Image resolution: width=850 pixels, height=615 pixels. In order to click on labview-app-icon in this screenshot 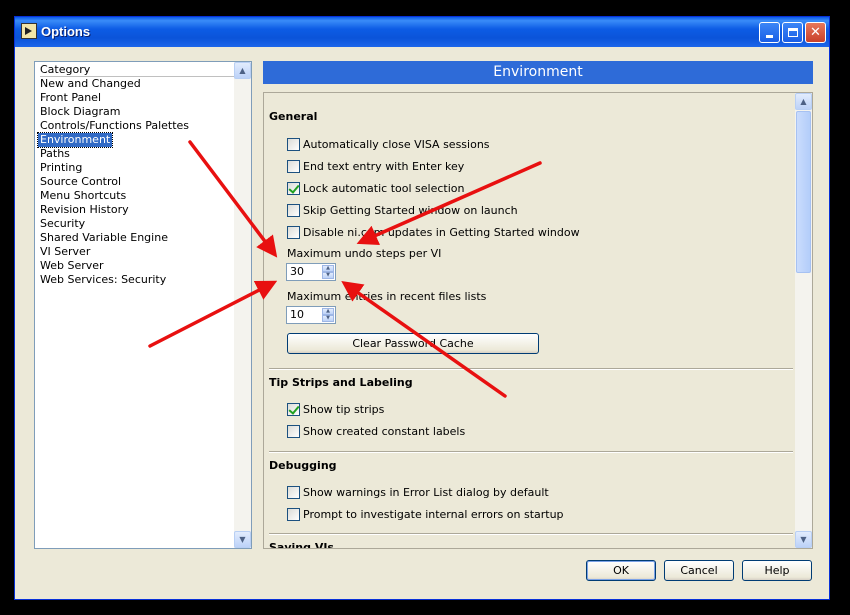, I will do `click(29, 31)`.